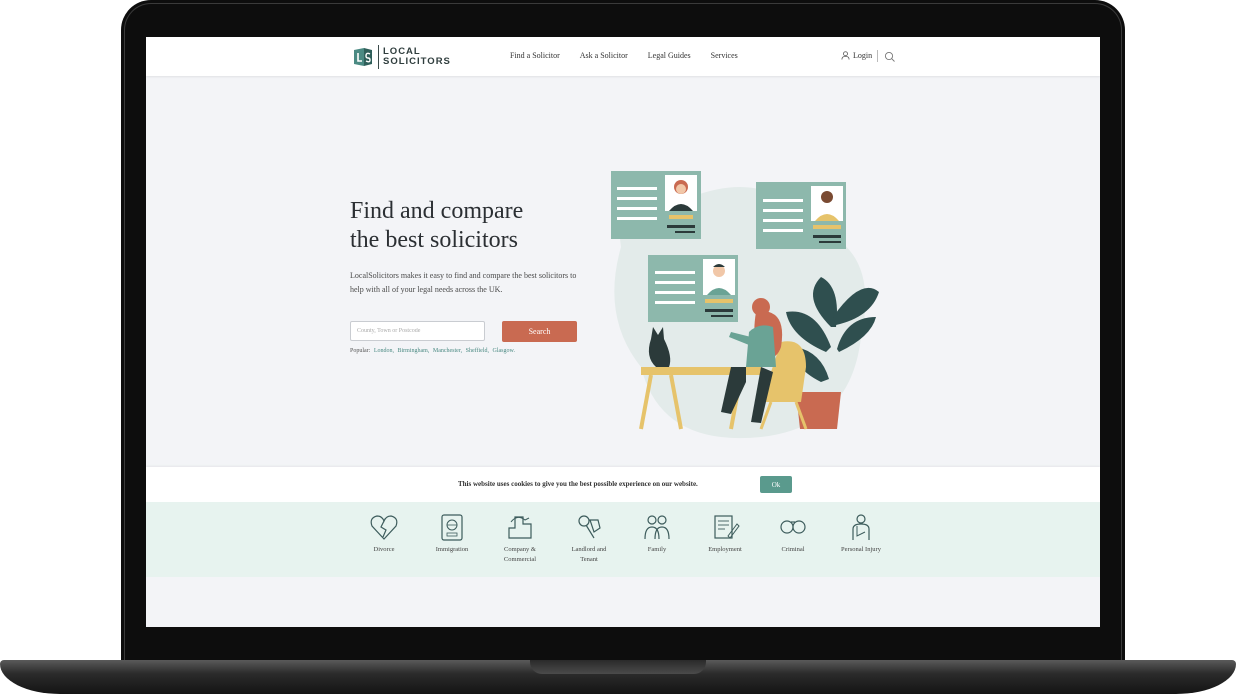 The width and height of the screenshot is (1236, 698). What do you see at coordinates (793, 549) in the screenshot?
I see `category-label: Criminal` at bounding box center [793, 549].